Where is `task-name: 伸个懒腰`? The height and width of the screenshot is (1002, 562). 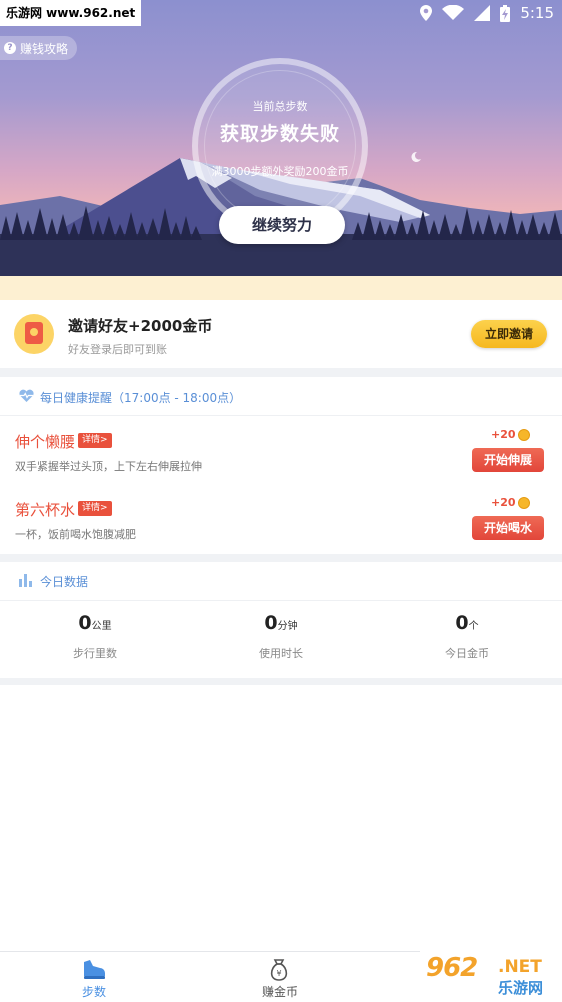 task-name: 伸个懒腰 is located at coordinates (45, 442).